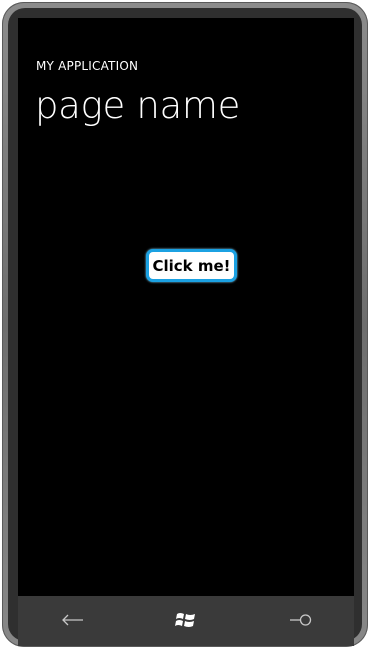 This screenshot has height=651, width=372. What do you see at coordinates (138, 105) in the screenshot?
I see `page-title: page name` at bounding box center [138, 105].